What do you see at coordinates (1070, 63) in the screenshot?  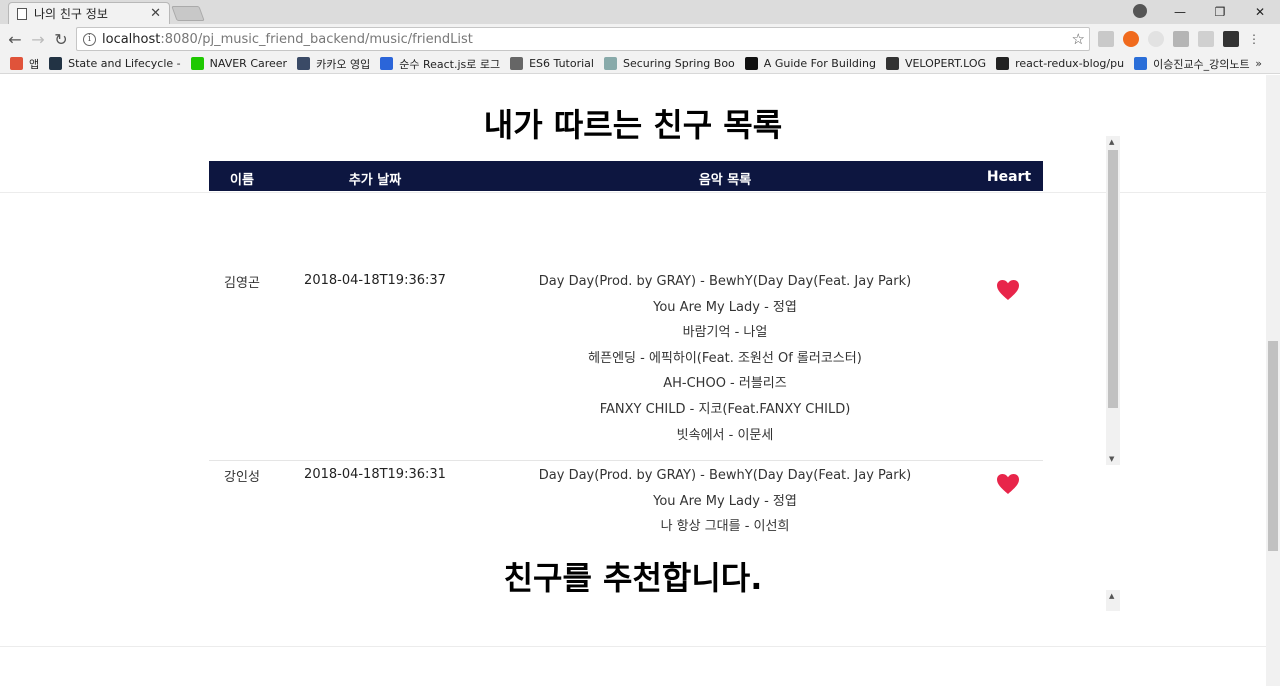 I see `bookmark-label: react-redux-blog/pu` at bounding box center [1070, 63].